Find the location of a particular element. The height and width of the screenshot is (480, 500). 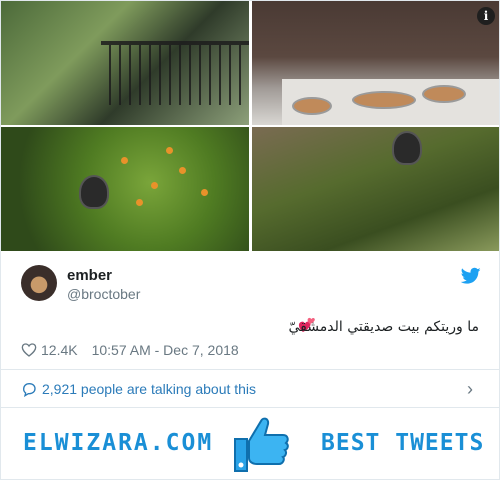

twitter-bird-icon is located at coordinates (471, 276).